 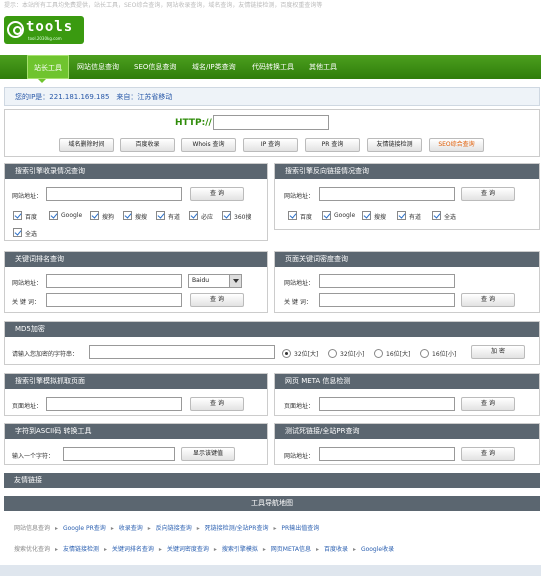 What do you see at coordinates (456, 145) in the screenshot?
I see `seo-overview-button: SEO综合查询` at bounding box center [456, 145].